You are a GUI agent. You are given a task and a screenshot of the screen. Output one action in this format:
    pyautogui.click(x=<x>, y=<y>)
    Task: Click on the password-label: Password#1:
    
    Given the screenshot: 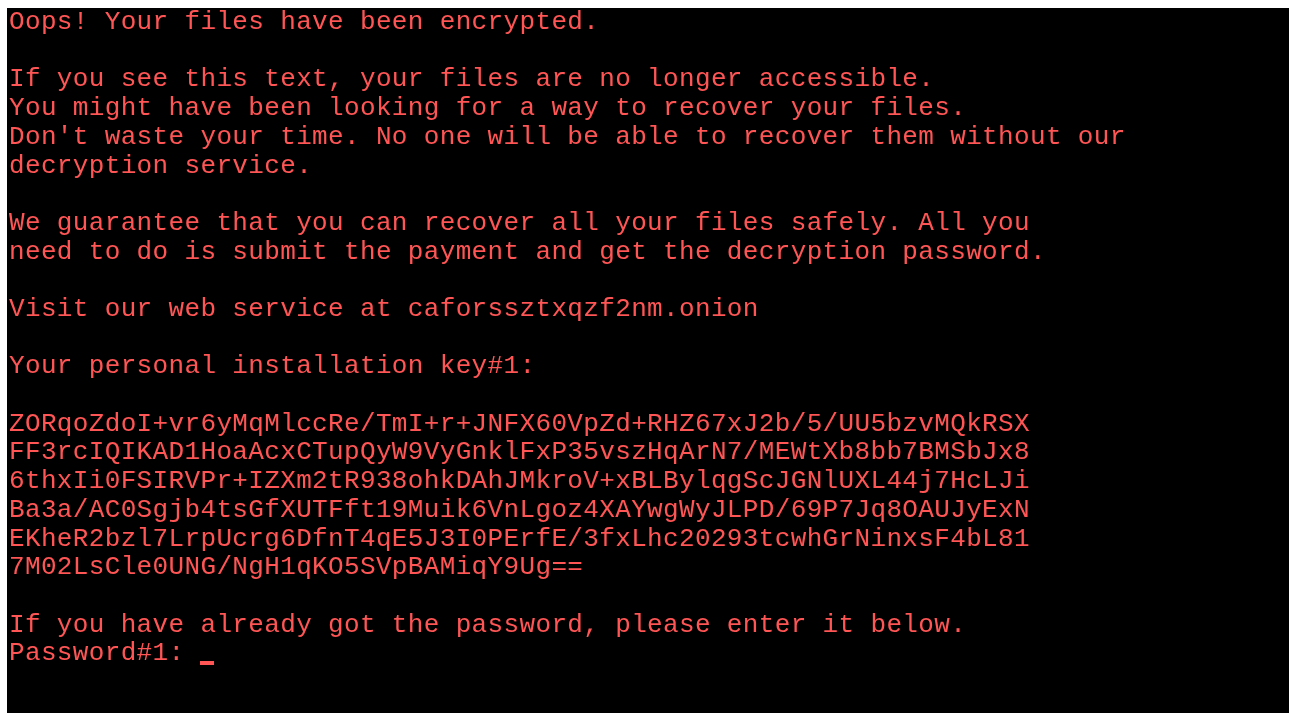 What is the action you would take?
    pyautogui.click(x=97, y=654)
    